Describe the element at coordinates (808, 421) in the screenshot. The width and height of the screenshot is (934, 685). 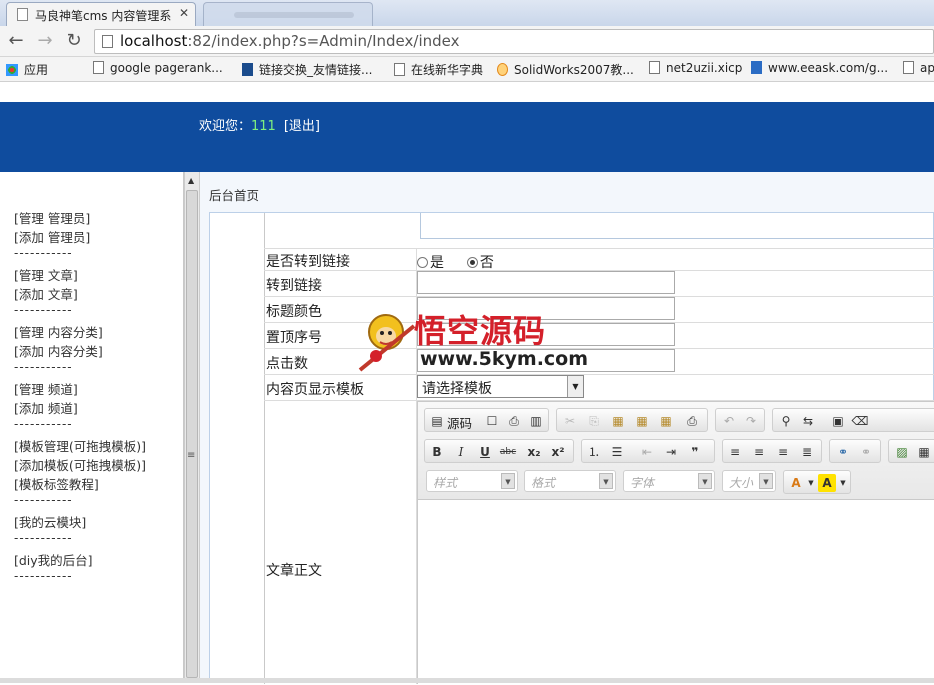
I see `replace-icon: ⇆` at that location.